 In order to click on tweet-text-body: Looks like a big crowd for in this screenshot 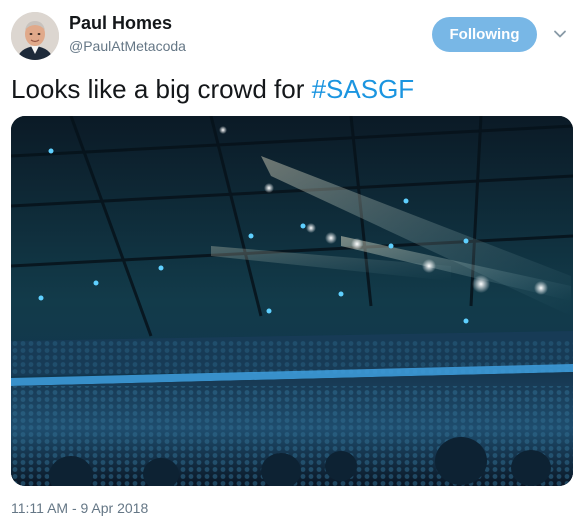, I will do `click(161, 89)`.